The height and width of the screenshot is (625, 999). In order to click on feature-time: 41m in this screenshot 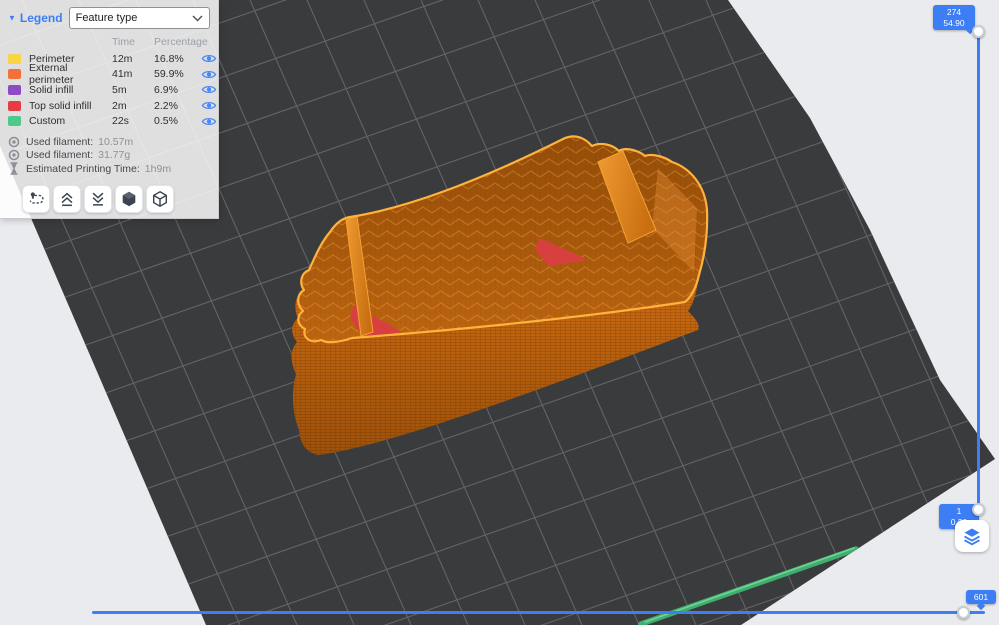, I will do `click(122, 74)`.